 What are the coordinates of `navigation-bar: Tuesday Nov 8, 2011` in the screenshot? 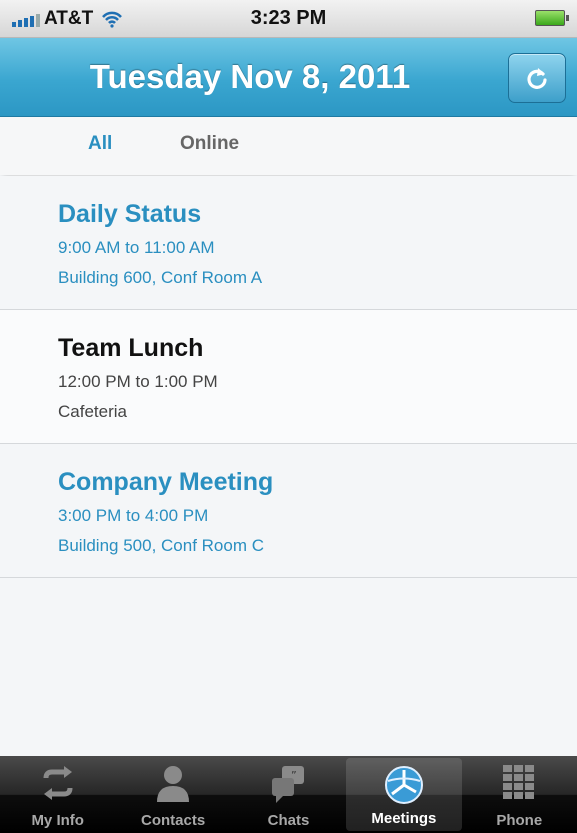 It's located at (288, 77).